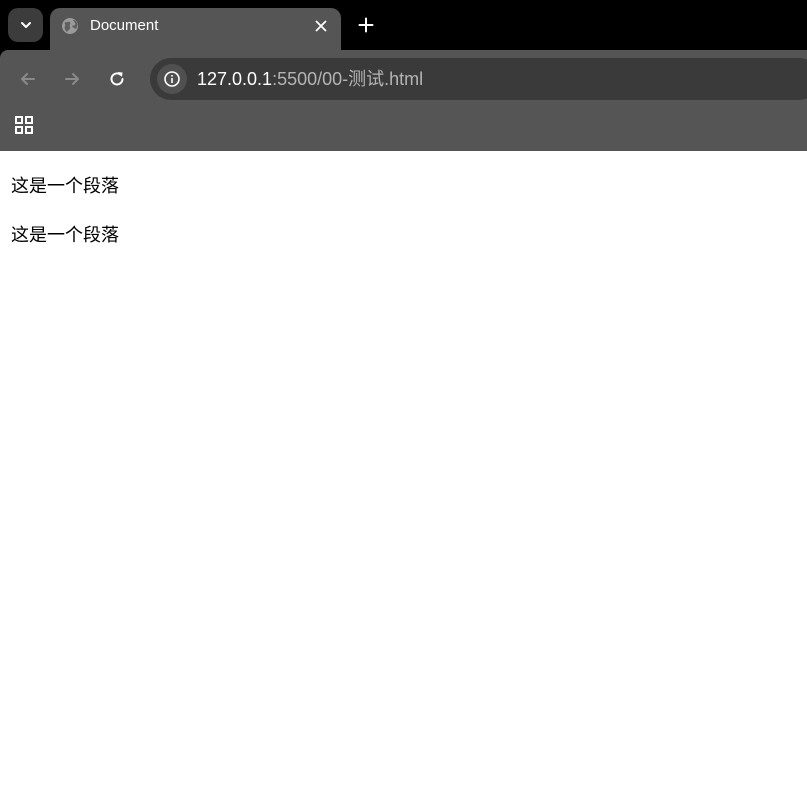 This screenshot has height=794, width=807. I want to click on url-text: 127.0.0.1:5500/00-测试.html, so click(310, 79).